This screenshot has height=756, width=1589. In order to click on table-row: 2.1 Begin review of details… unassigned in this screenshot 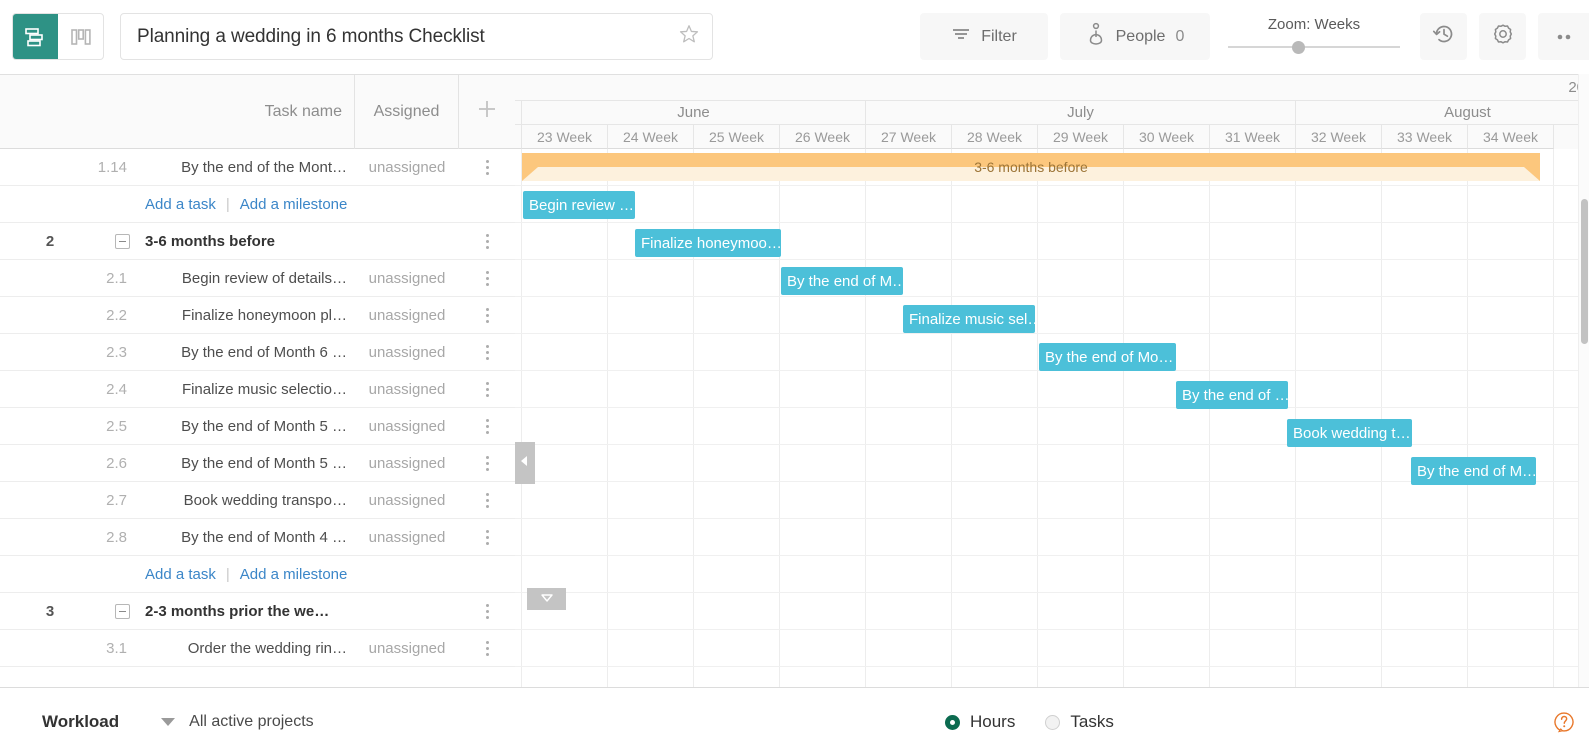, I will do `click(257, 278)`.